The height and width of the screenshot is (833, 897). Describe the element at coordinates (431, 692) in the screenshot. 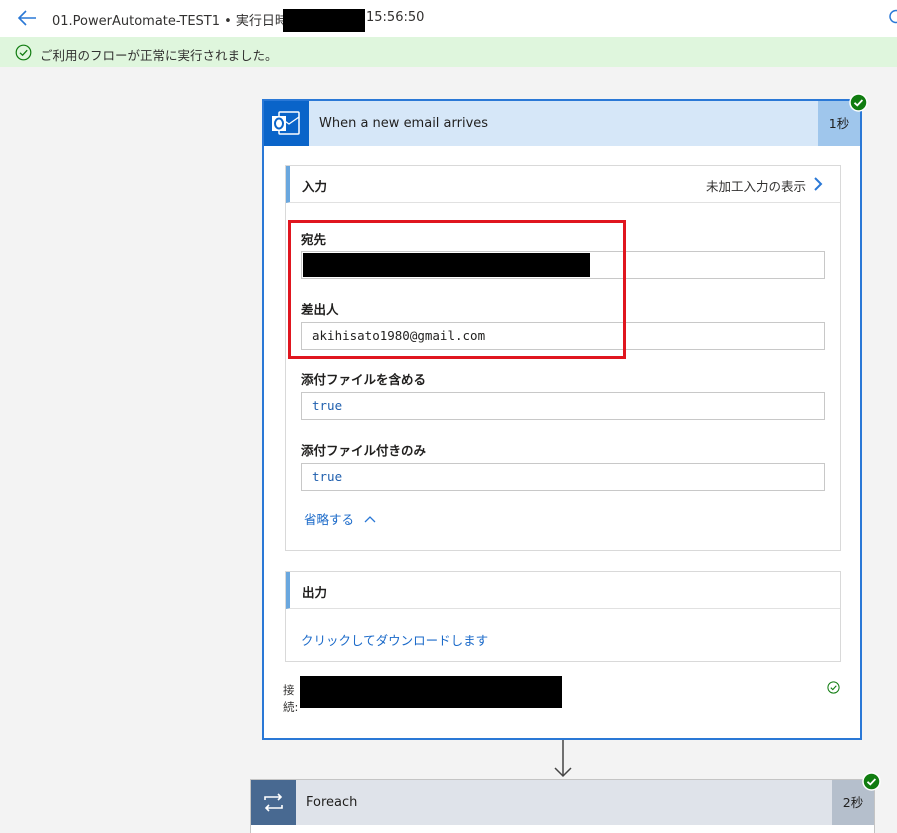

I see `redacted-connection` at that location.